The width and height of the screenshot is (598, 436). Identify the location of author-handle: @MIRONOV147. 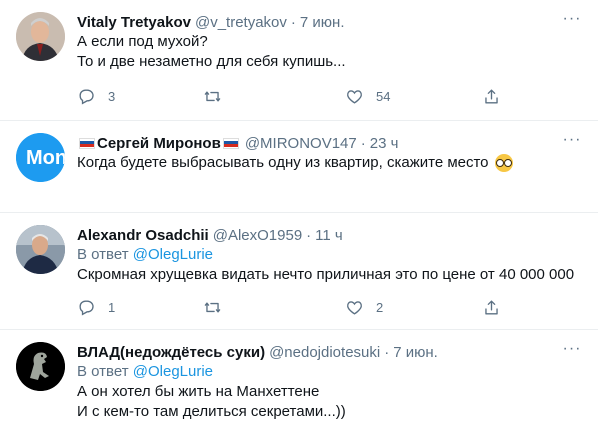
(301, 143).